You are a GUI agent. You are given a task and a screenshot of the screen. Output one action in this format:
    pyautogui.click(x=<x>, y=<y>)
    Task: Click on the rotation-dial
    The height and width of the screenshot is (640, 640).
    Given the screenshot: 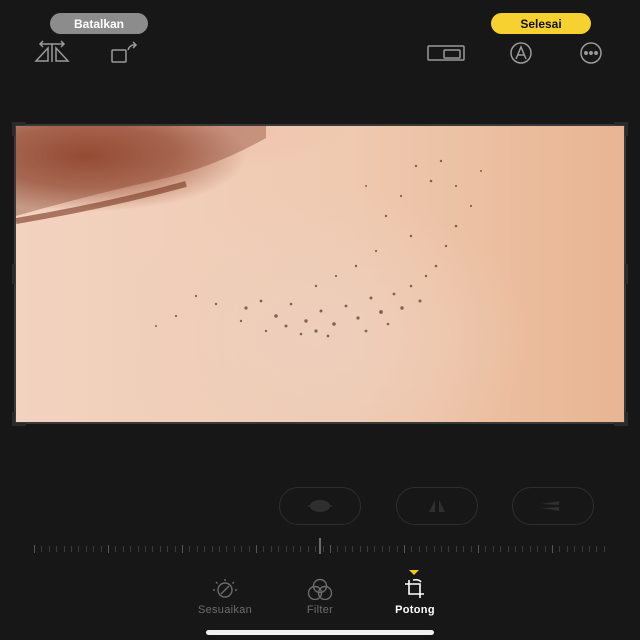 What is the action you would take?
    pyautogui.click(x=320, y=548)
    